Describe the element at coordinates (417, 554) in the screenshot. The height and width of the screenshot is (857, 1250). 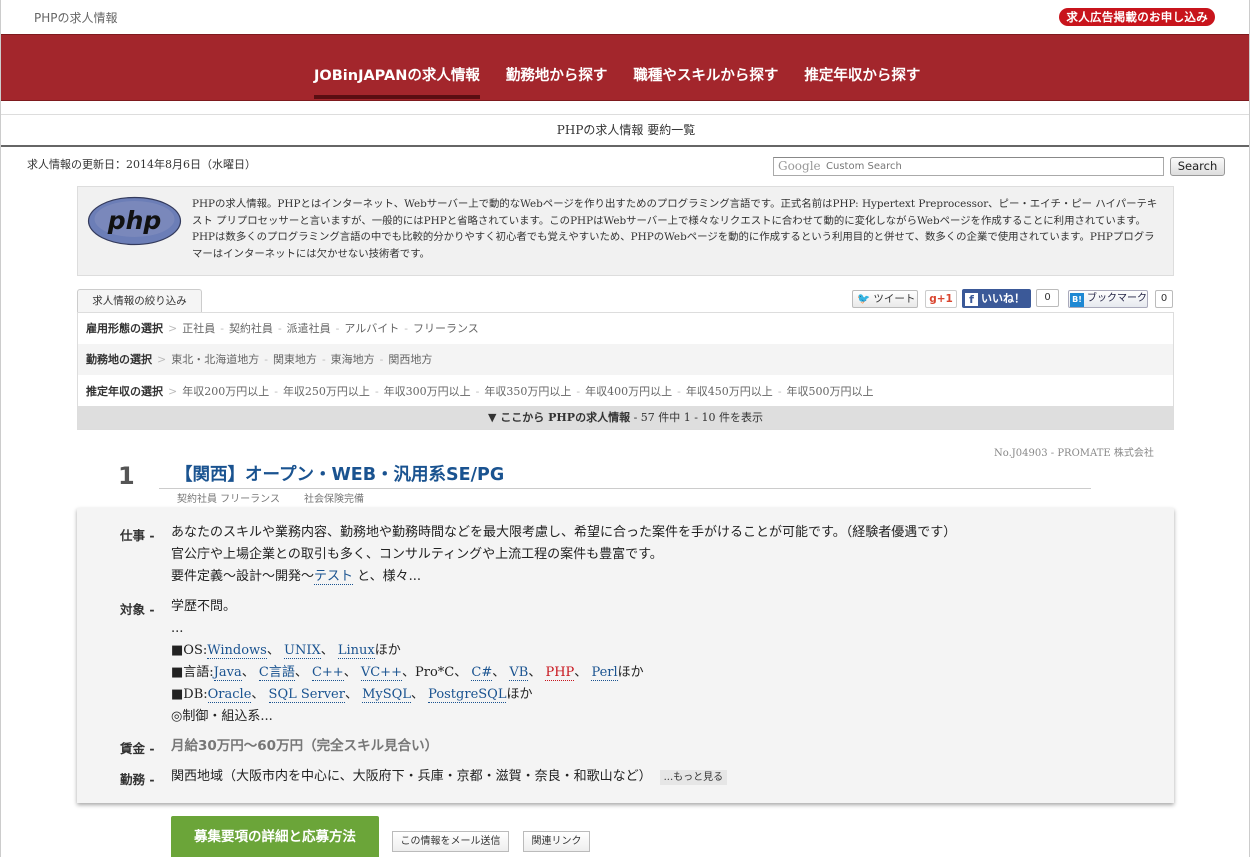
I see `work-line: 官公庁や上場企業との取引も多く、コンサルティングや上流工程の案件も豊富です。` at that location.